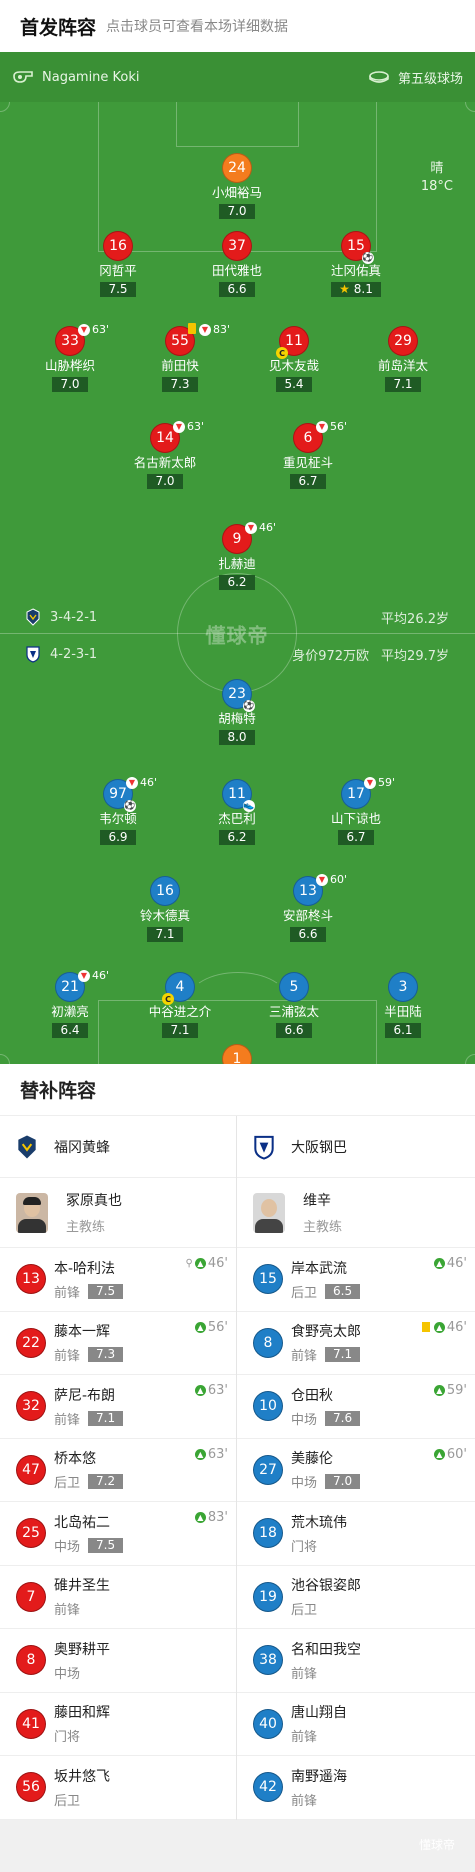 The width and height of the screenshot is (475, 1872). I want to click on jersey-number: 27, so click(268, 1469).